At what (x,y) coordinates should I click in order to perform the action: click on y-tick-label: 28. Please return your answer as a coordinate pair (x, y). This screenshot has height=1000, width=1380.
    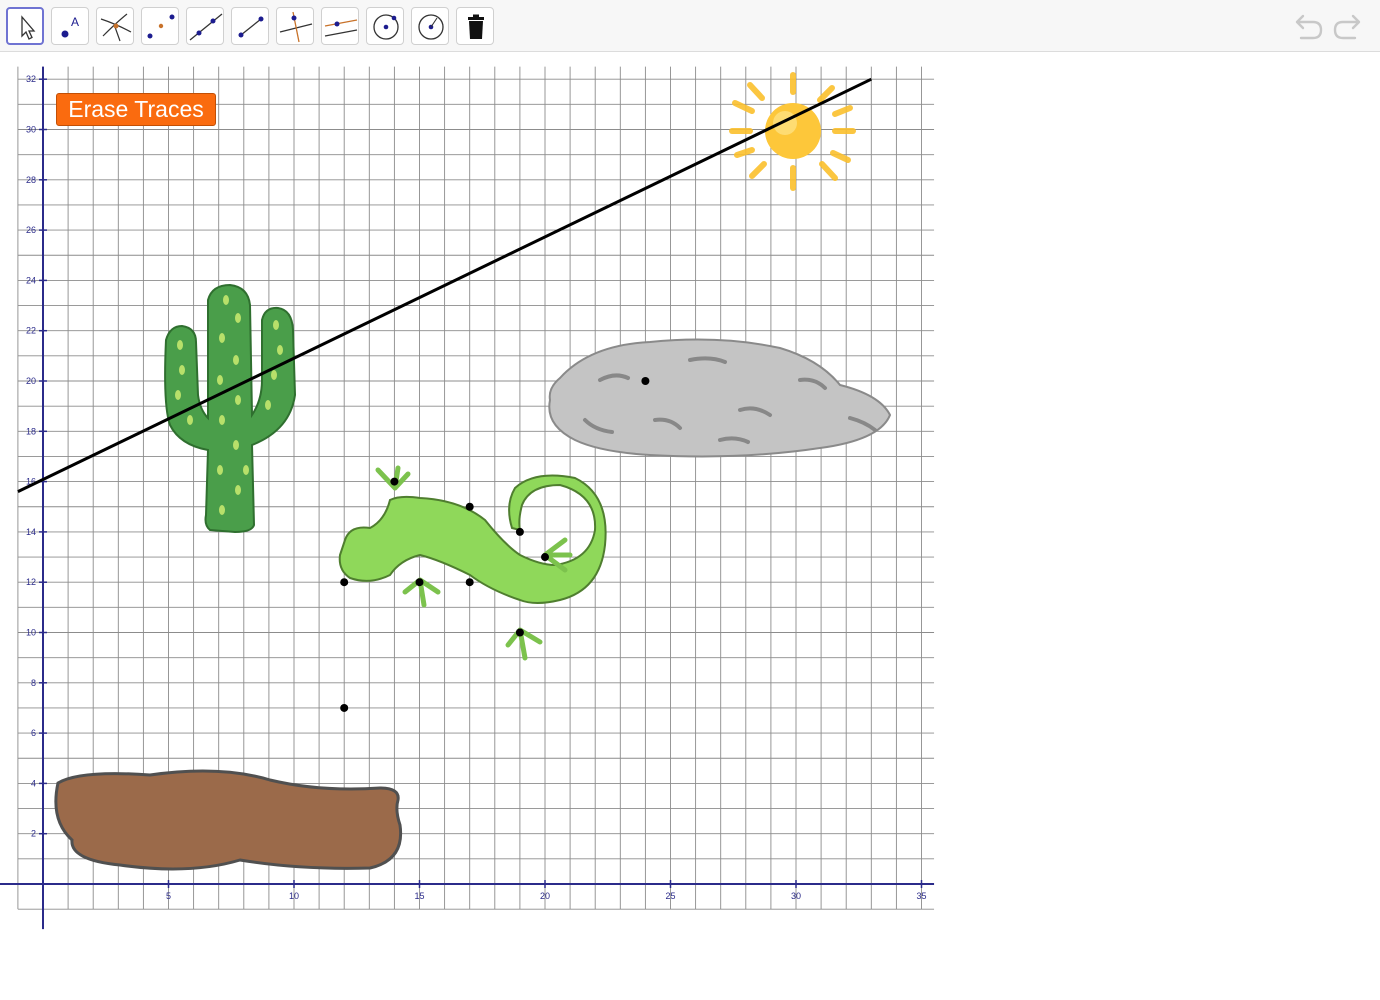
    Looking at the image, I should click on (31, 180).